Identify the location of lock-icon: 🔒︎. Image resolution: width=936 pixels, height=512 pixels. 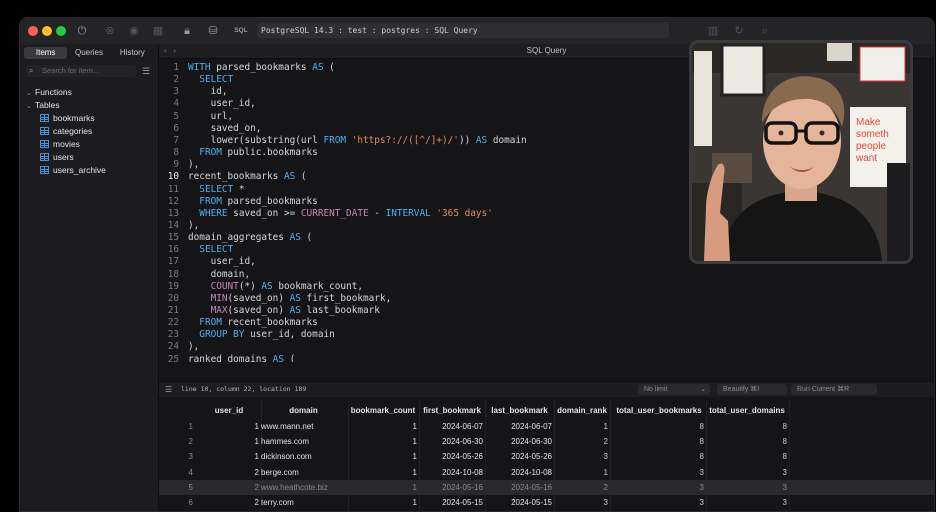
(187, 31).